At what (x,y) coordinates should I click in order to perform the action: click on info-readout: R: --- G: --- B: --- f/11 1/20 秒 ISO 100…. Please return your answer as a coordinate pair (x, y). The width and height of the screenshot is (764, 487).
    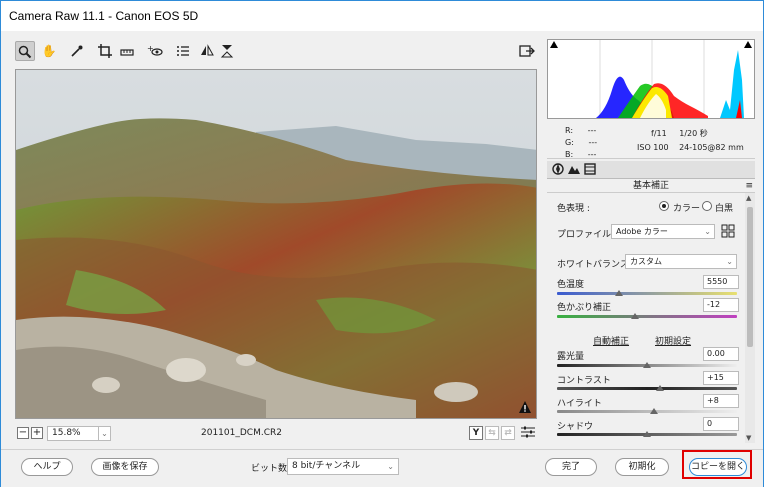
    Looking at the image, I should click on (651, 140).